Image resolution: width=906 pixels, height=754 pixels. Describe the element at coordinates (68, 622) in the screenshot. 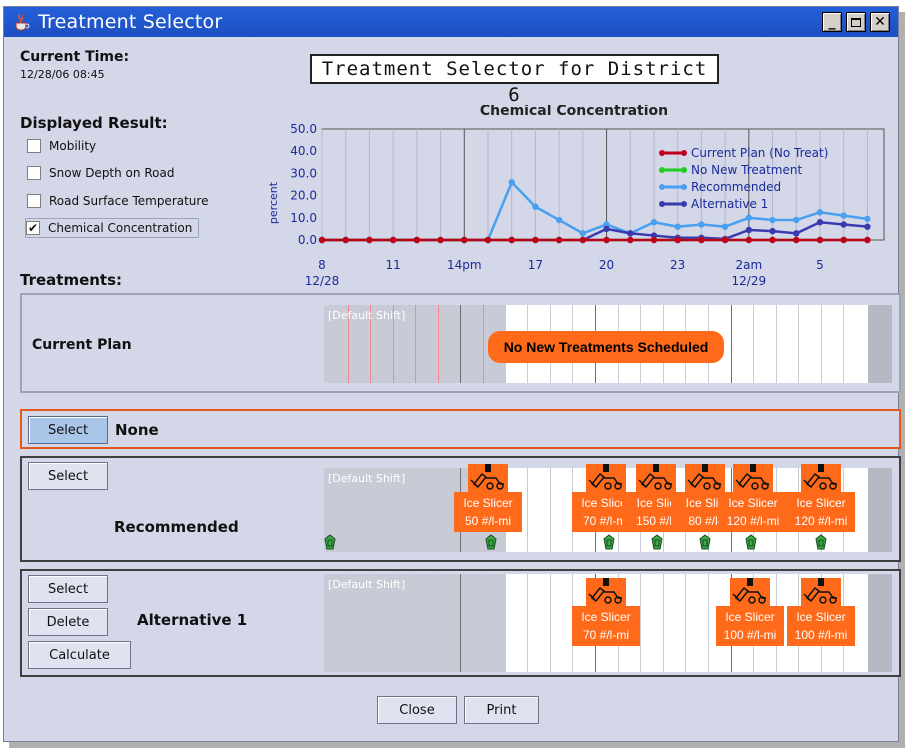

I see `delete-alternative-button: Delete` at that location.